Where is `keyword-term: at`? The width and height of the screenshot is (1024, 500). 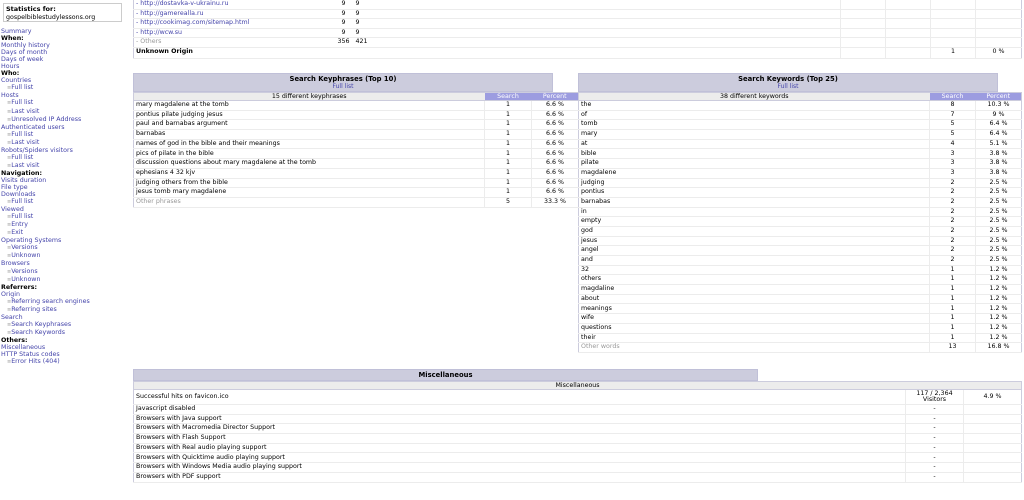 keyword-term: at is located at coordinates (754, 144).